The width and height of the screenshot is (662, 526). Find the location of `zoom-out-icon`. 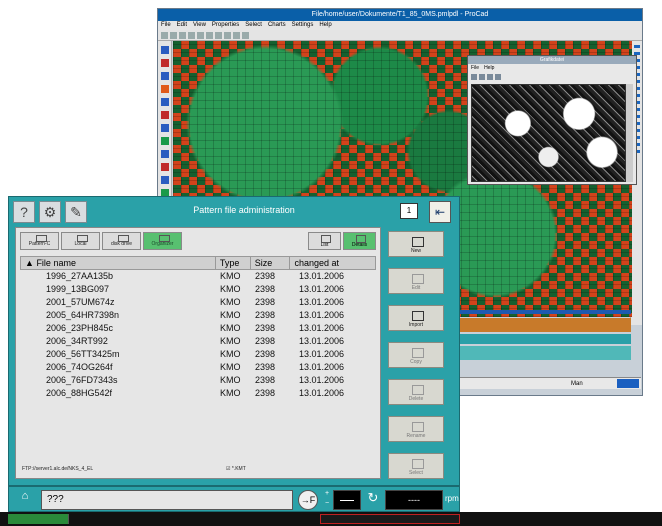

zoom-out-icon is located at coordinates (482, 76).